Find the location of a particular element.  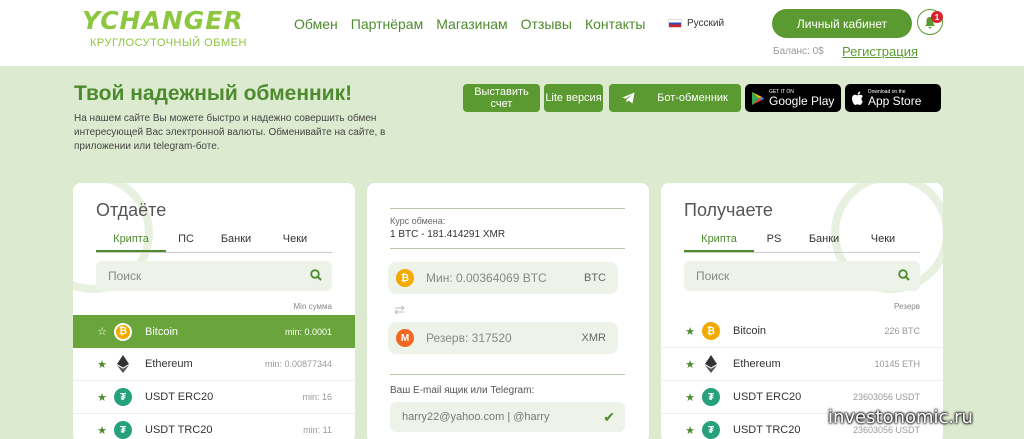

coin-min: min: 11 is located at coordinates (317, 430).